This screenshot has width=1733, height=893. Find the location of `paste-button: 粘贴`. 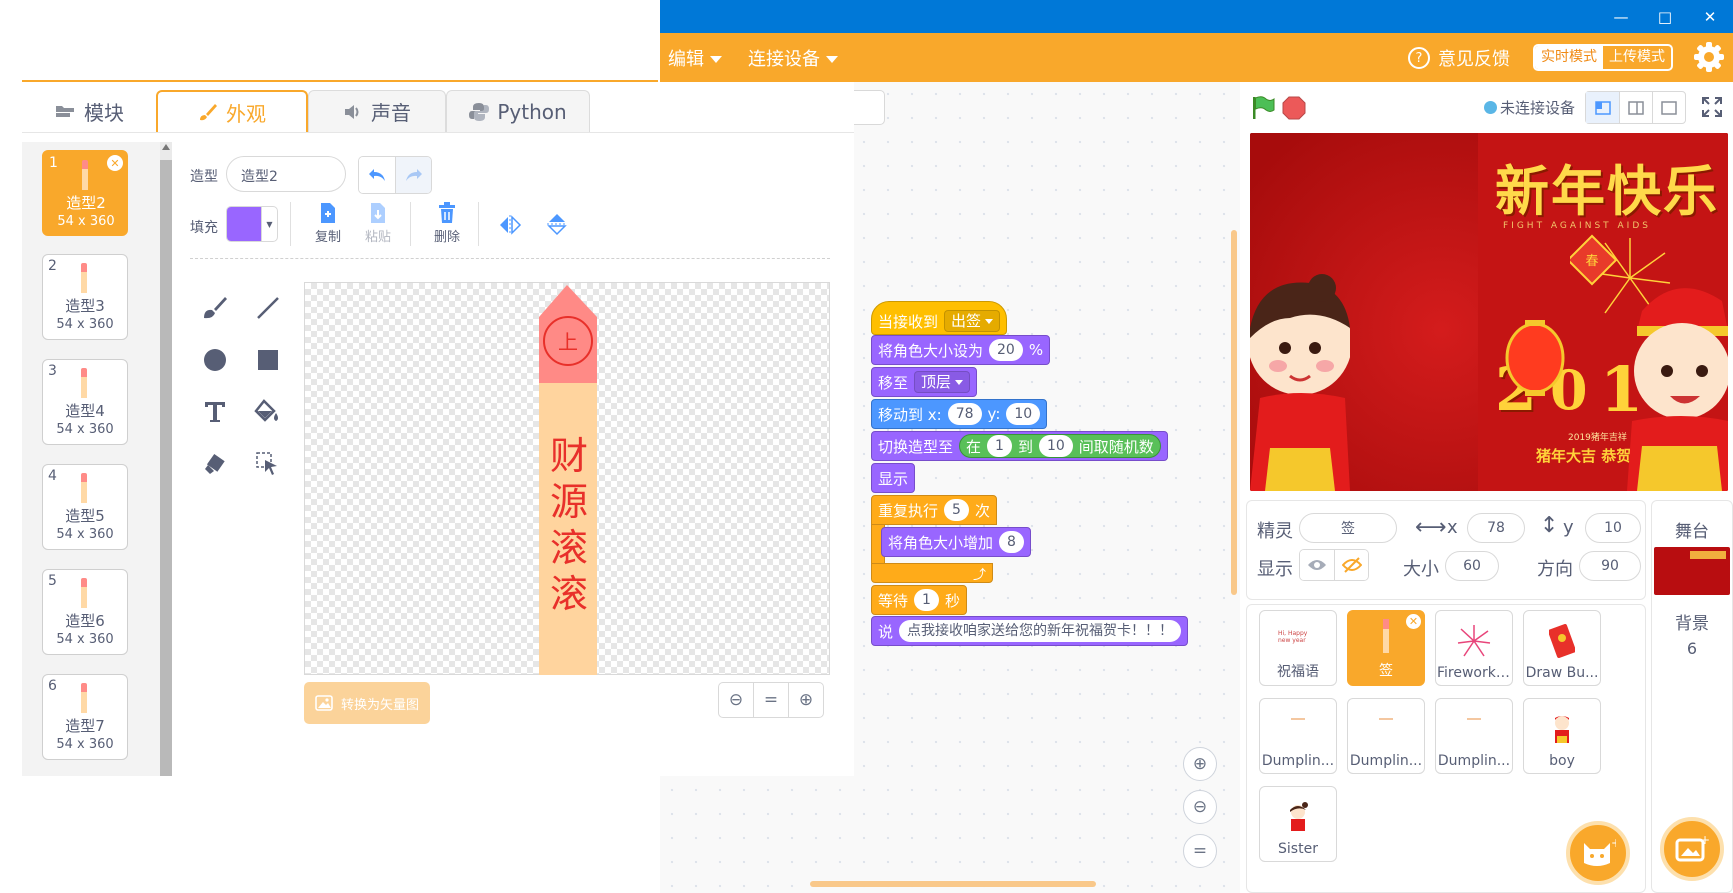

paste-button: 粘贴 is located at coordinates (378, 223).